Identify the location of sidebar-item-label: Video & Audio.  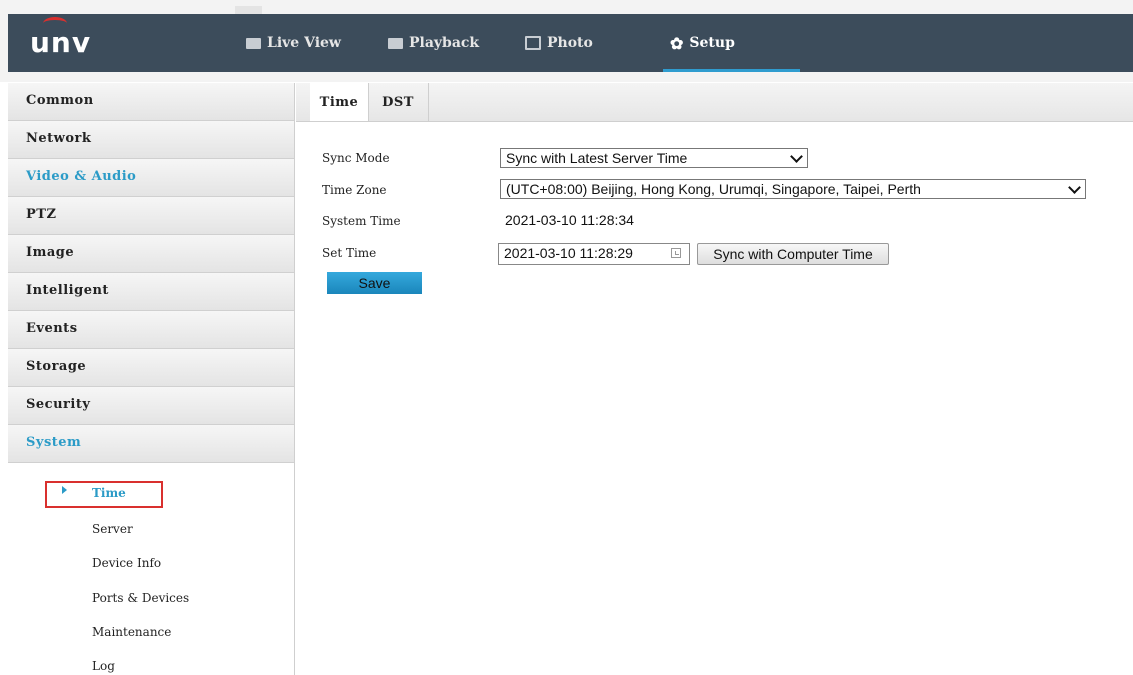
(81, 176).